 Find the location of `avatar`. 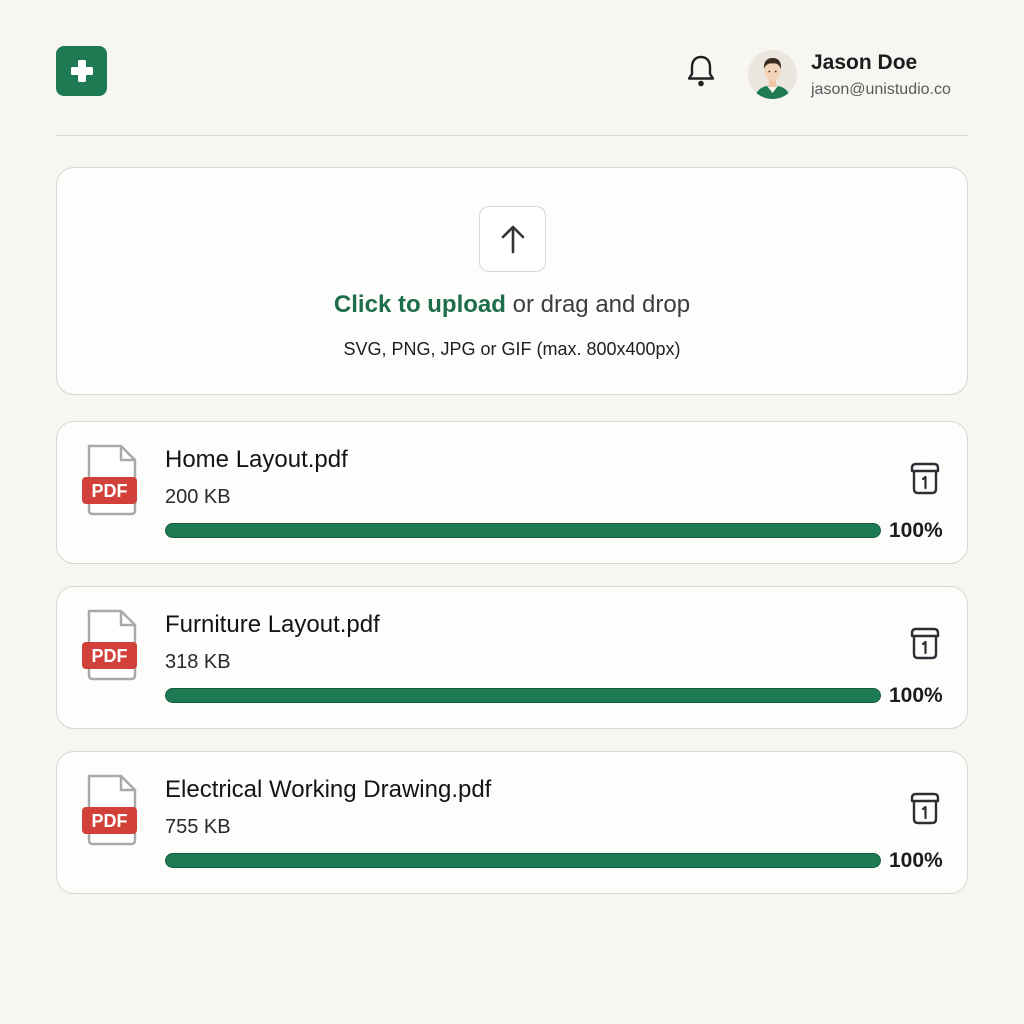

avatar is located at coordinates (772, 74).